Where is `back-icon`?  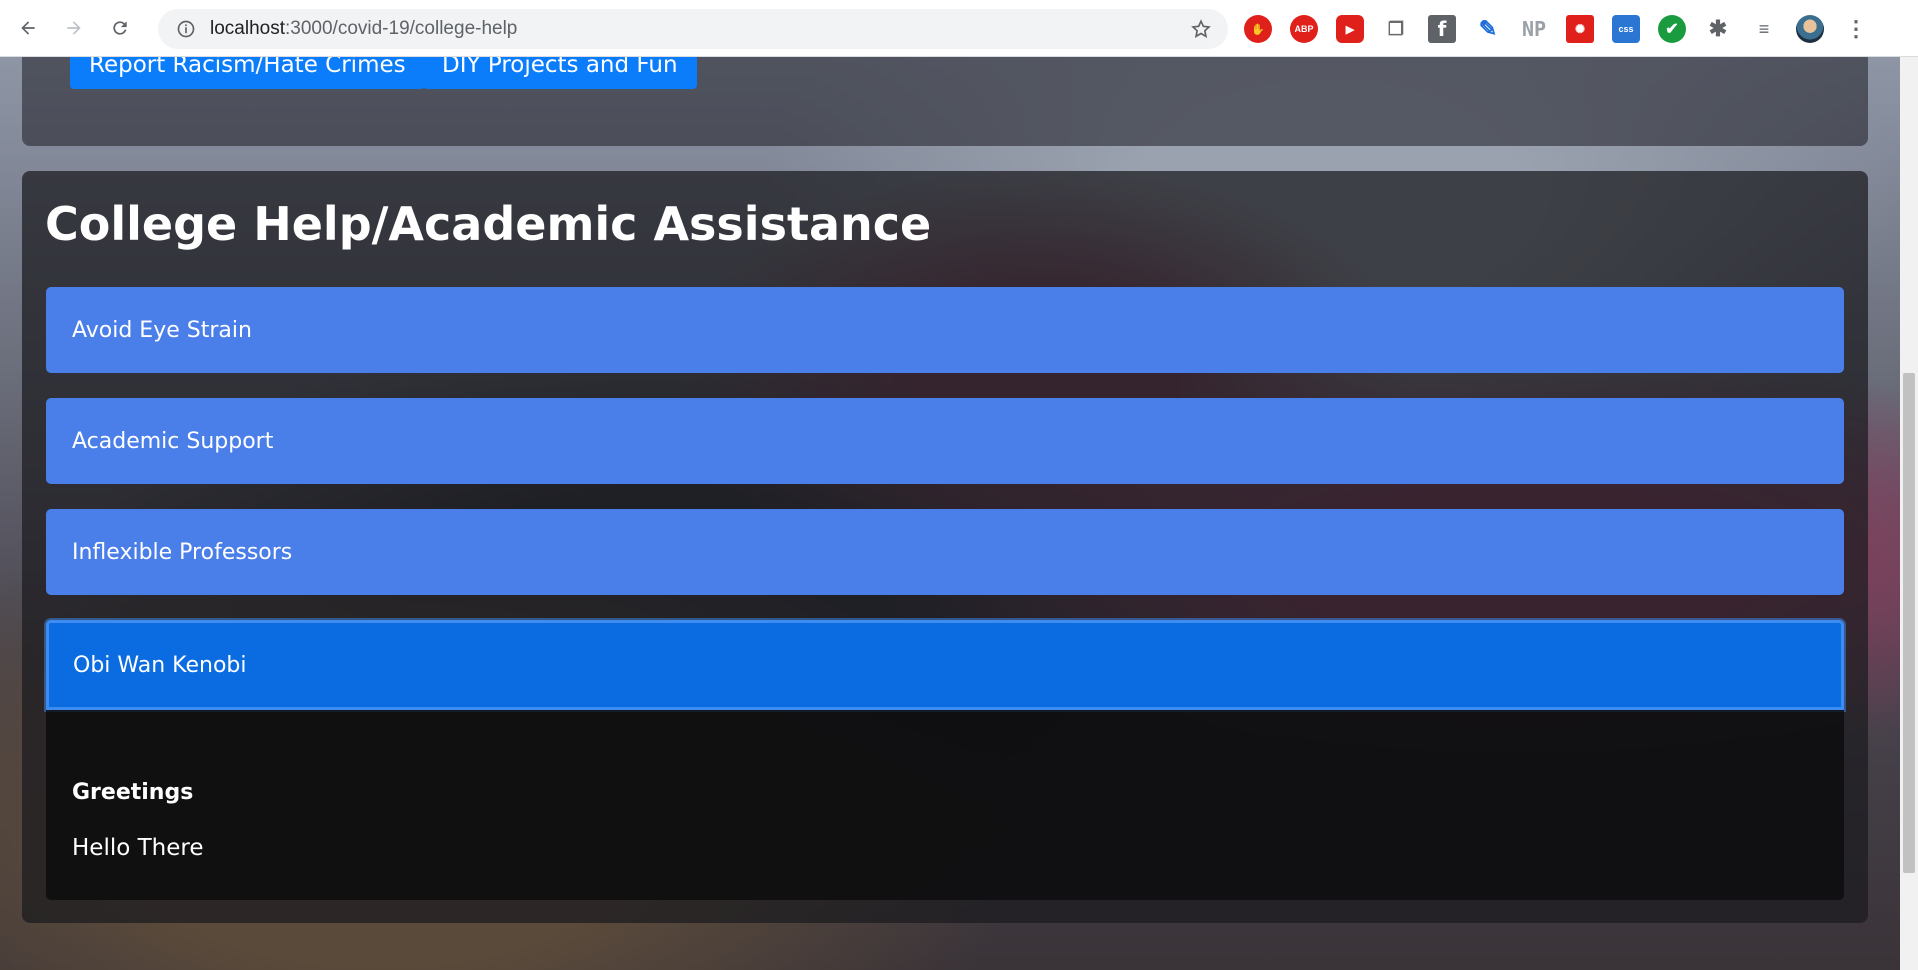
back-icon is located at coordinates (28, 28).